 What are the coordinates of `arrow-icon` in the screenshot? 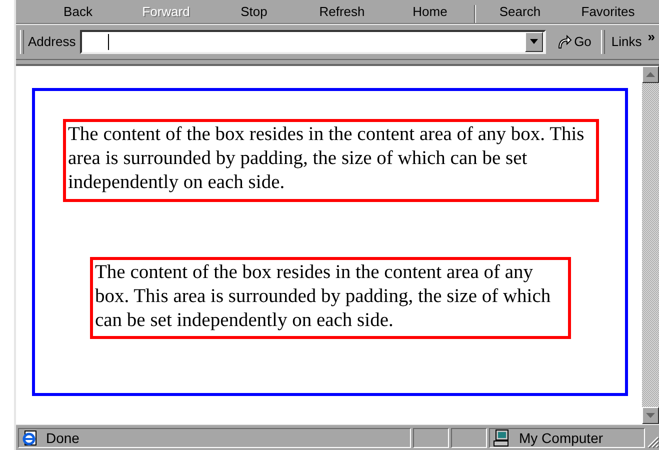 It's located at (564, 42).